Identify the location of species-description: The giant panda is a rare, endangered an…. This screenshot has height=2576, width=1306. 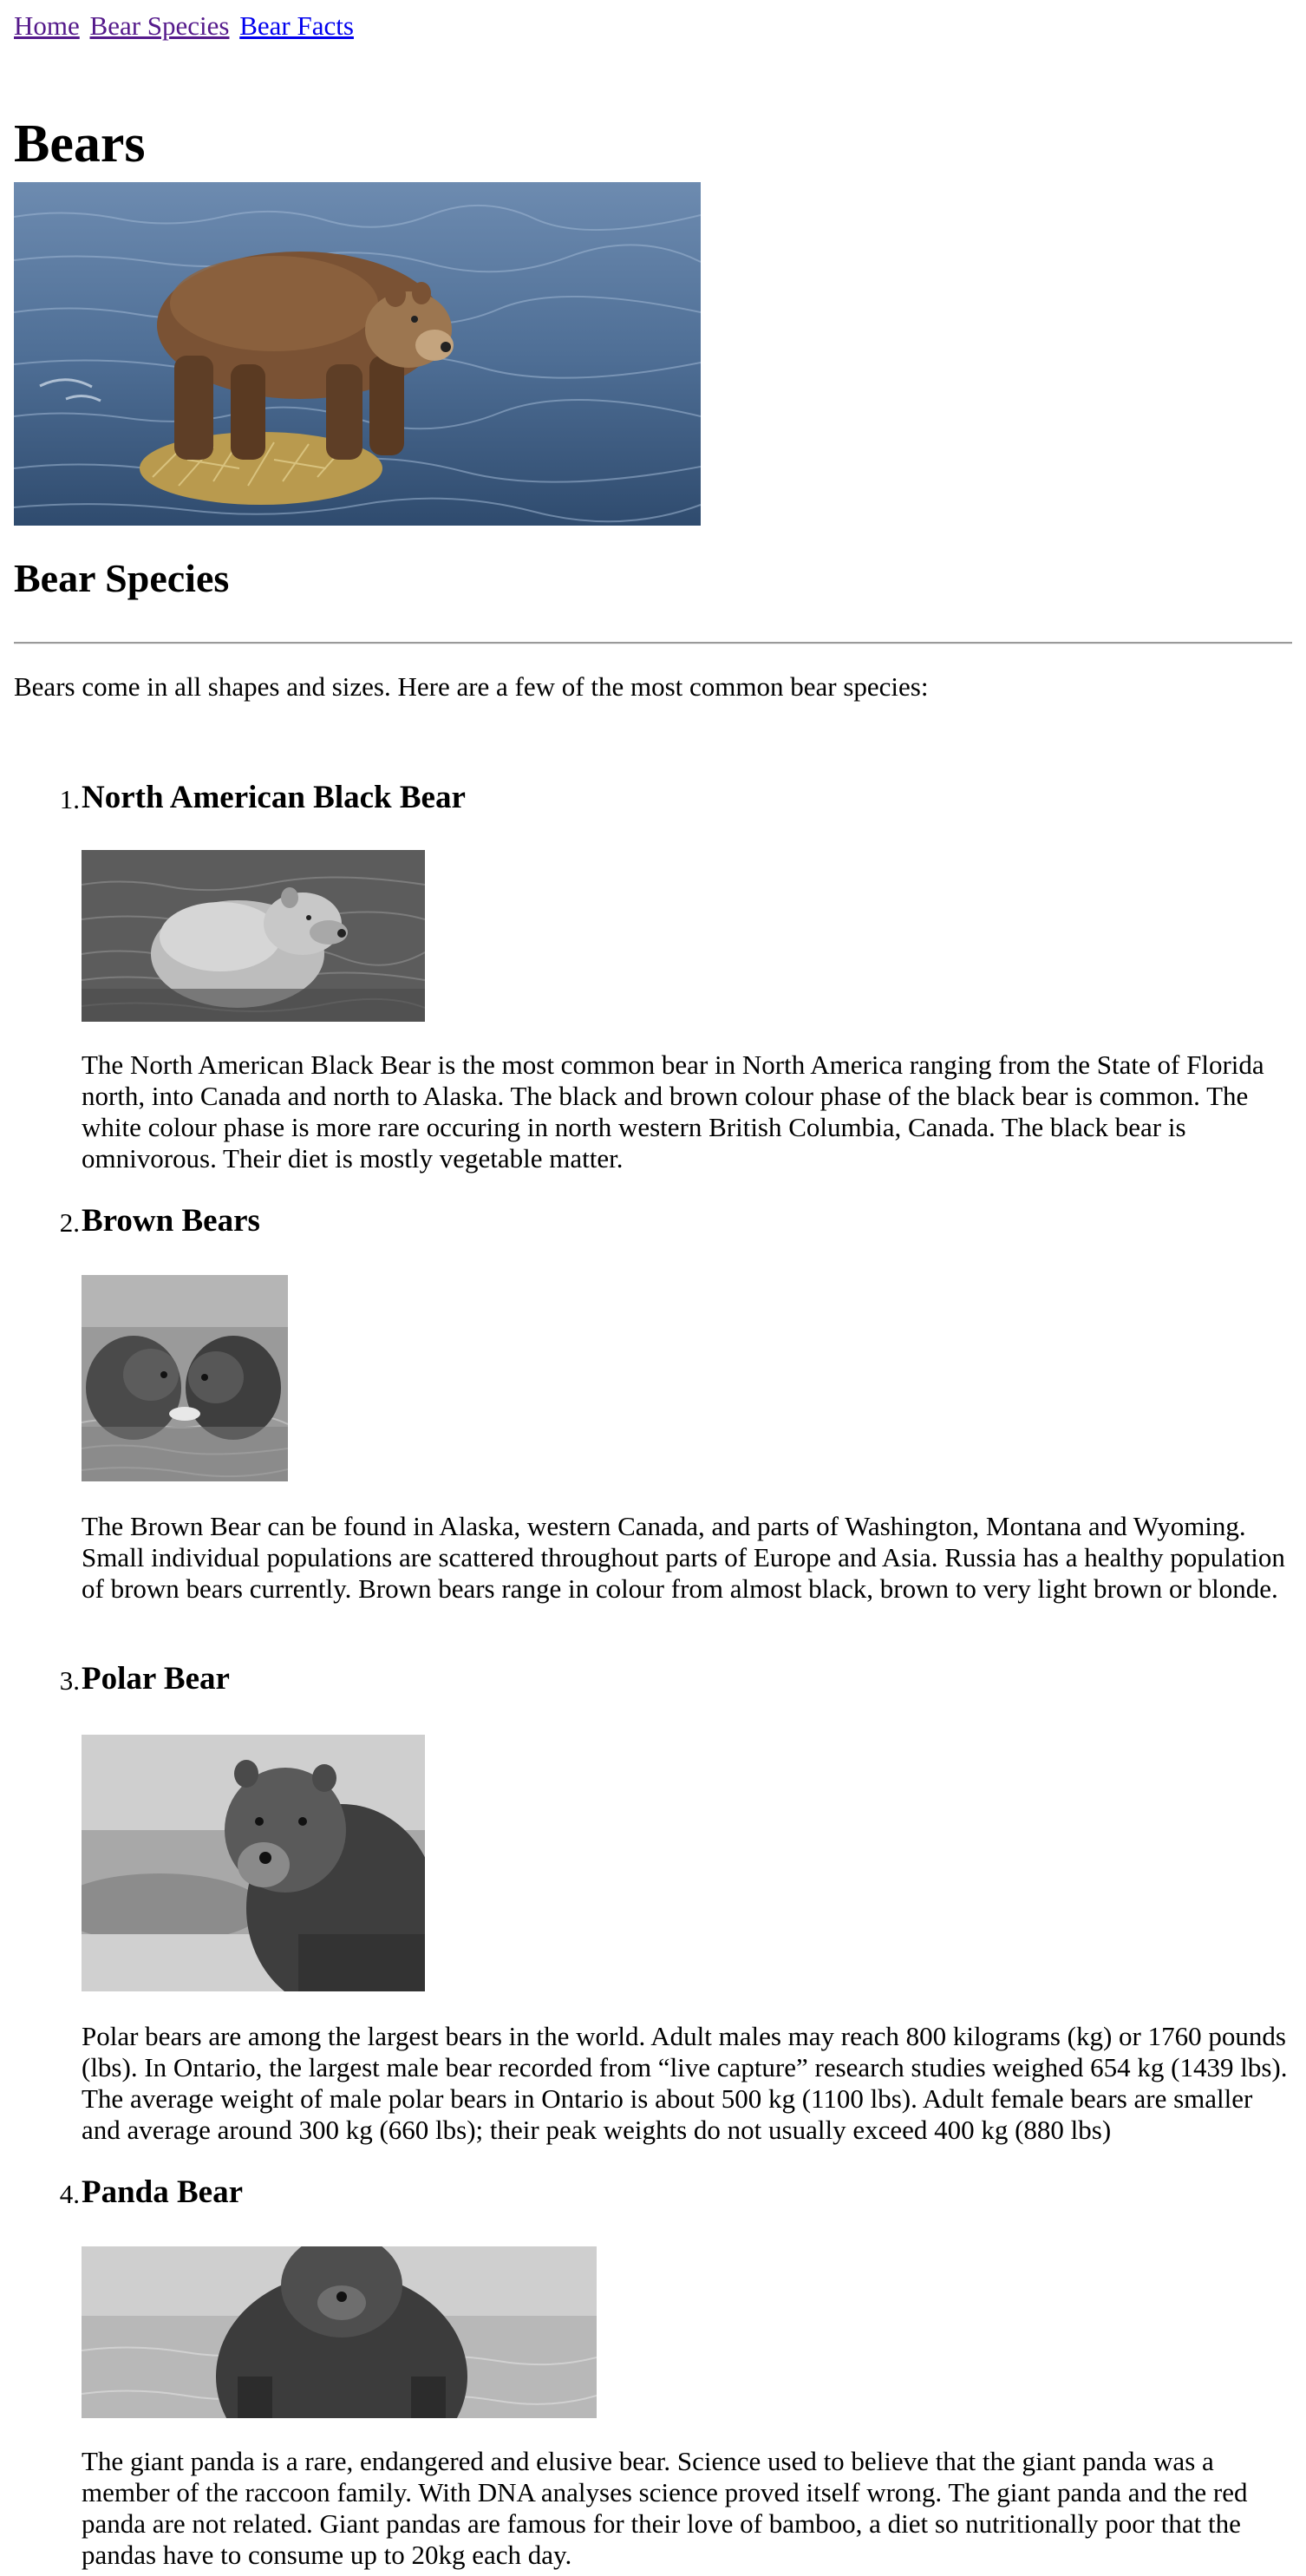
(665, 2508).